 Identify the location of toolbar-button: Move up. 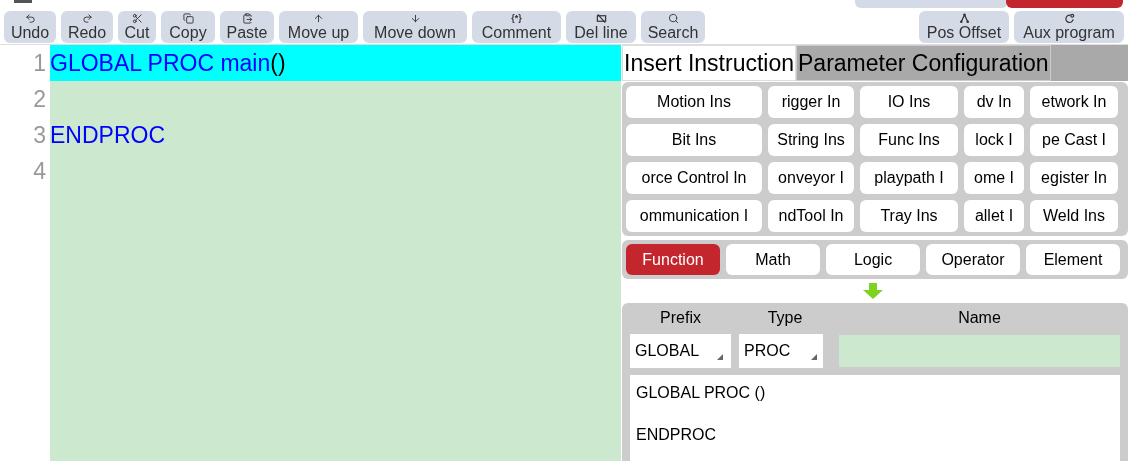
(318, 27).